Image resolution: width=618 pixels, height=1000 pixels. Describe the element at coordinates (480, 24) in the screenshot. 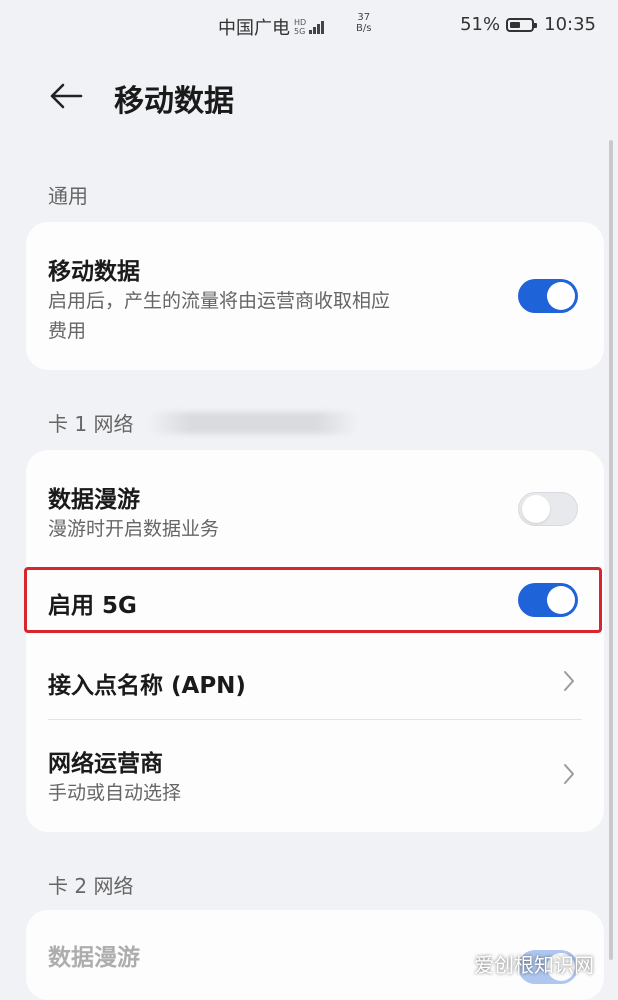

I see `battery-percent: 51%` at that location.